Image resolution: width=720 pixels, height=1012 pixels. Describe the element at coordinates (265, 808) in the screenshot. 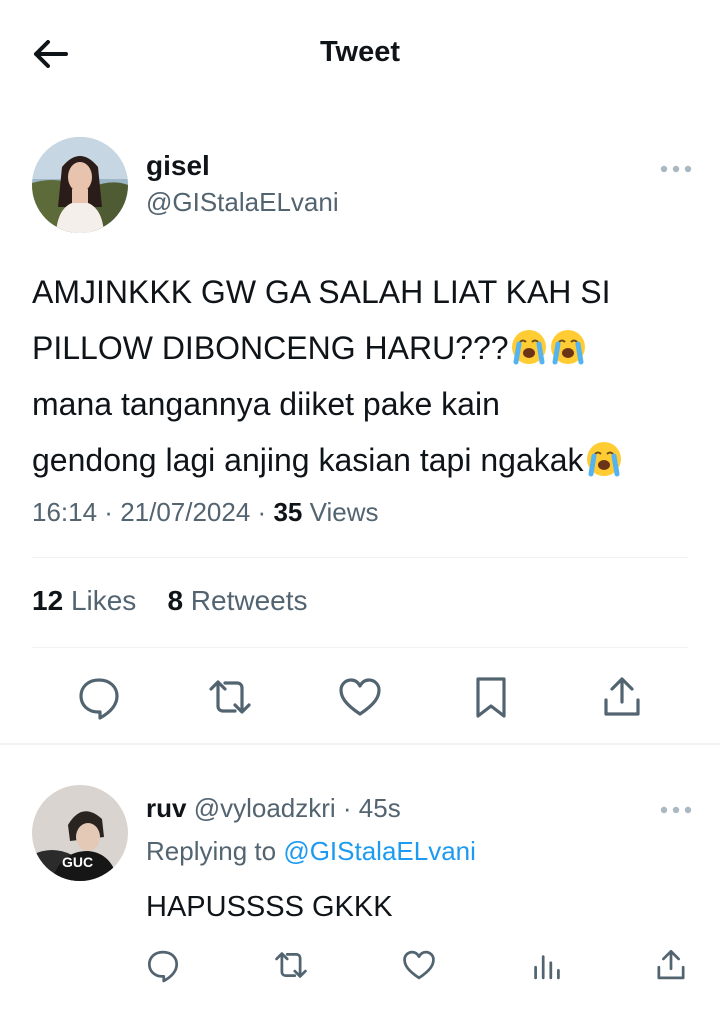

I see `reply-author-handle: @vyloadzkri` at that location.